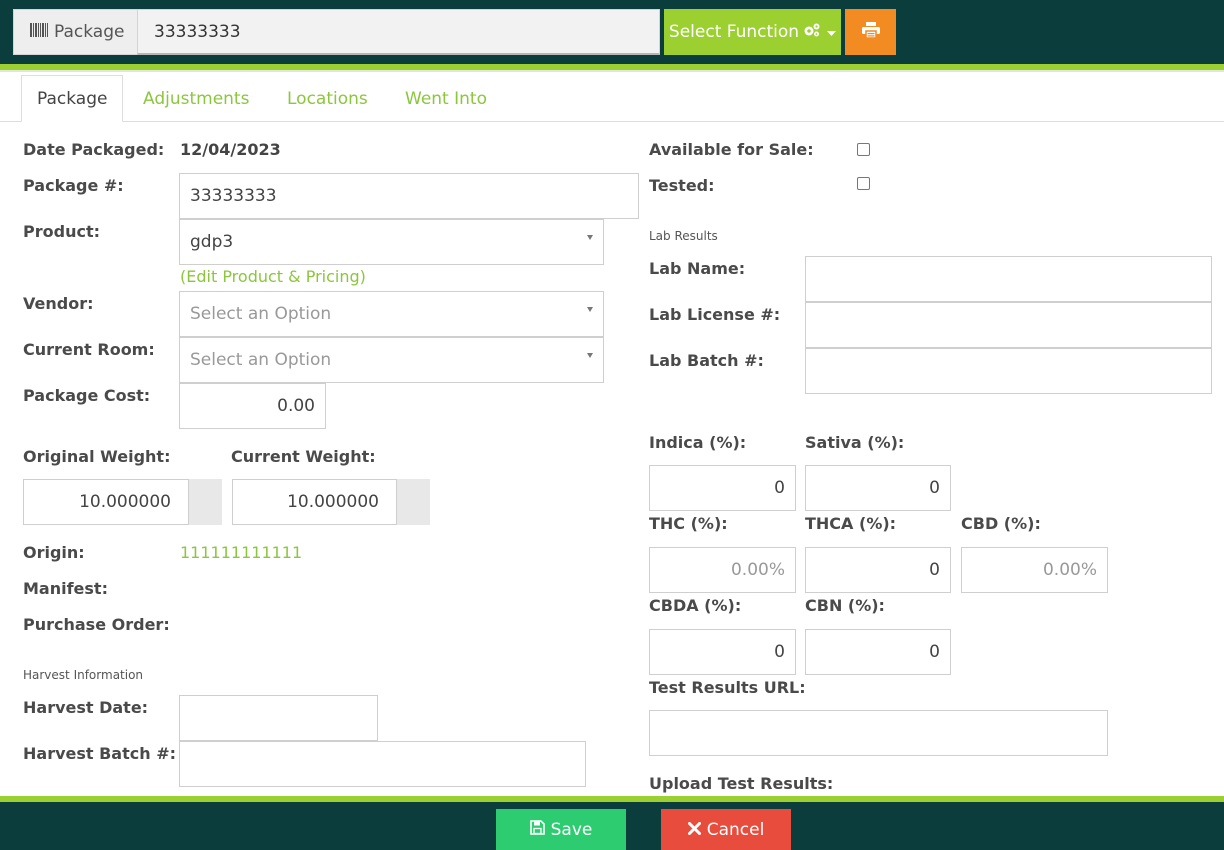 The width and height of the screenshot is (1224, 850). I want to click on product-label: Product:, so click(61, 231).